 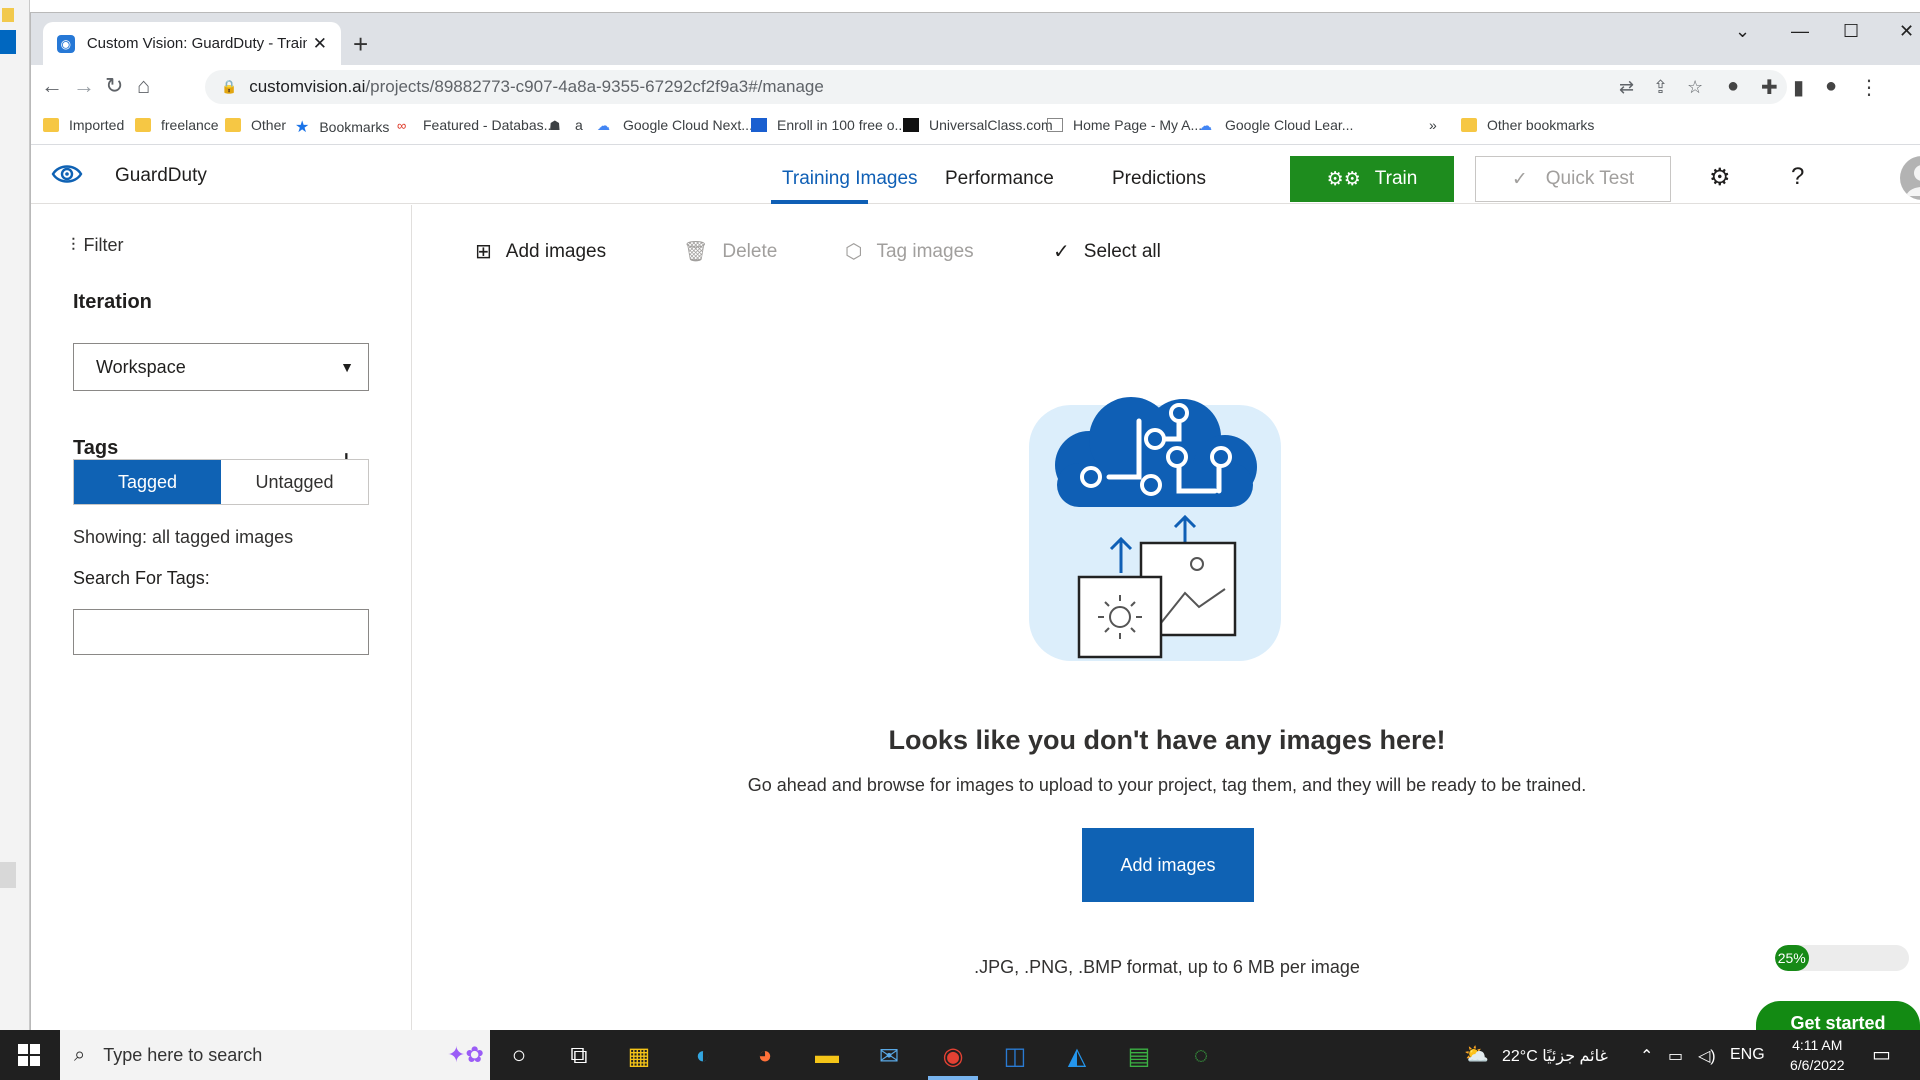 What do you see at coordinates (827, 1056) in the screenshot?
I see `file-explorer-icon: ▬` at bounding box center [827, 1056].